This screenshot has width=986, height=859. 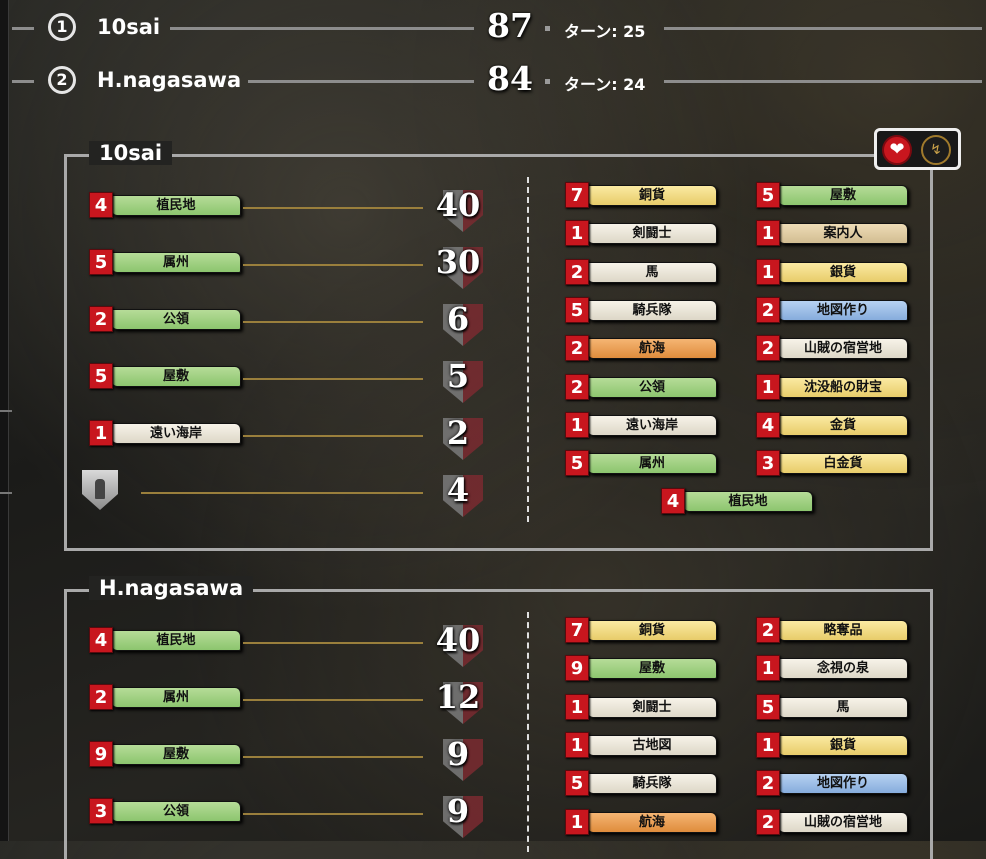 I want to click on card-count-item: 3 公領, so click(x=167, y=812).